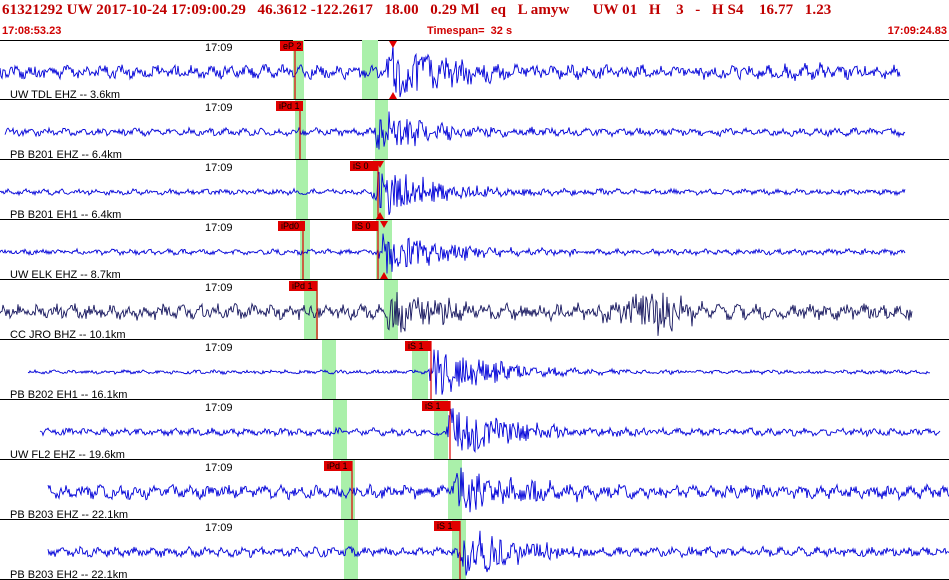 The width and height of the screenshot is (949, 580). I want to click on seismogram-panel: 17:09 PB B201 EHZ -- 6.4km iPd 1, so click(474, 130).